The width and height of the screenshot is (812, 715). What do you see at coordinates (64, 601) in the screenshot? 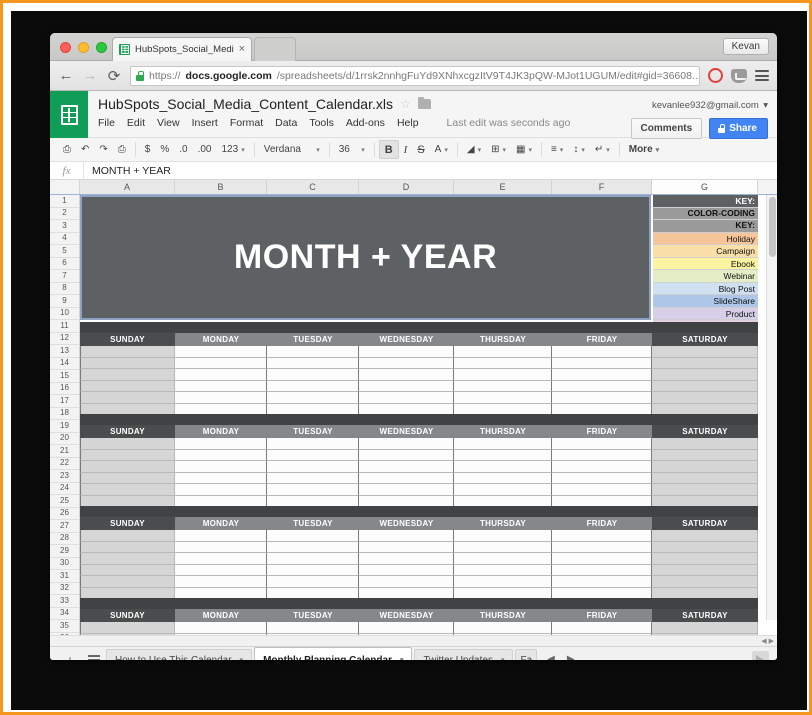
I see `row-header-33: 33` at bounding box center [64, 601].